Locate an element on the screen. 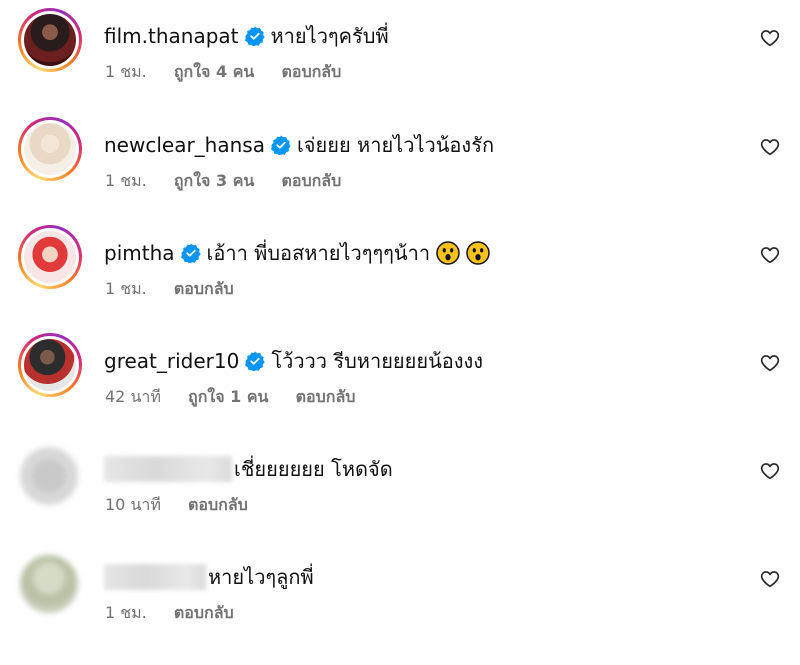 Image resolution: width=800 pixels, height=665 pixels. comment-text: เอ้าา พี่บอสหายไวๆๆๆน้าา is located at coordinates (318, 253).